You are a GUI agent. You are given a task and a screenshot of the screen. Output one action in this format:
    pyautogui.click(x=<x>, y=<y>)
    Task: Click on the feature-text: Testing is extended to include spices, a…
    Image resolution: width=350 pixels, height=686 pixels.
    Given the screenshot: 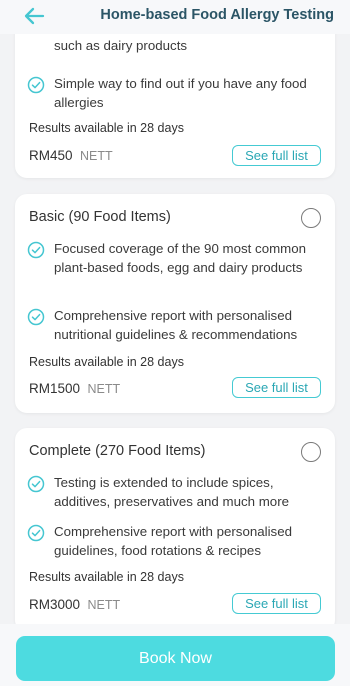 What is the action you would take?
    pyautogui.click(x=172, y=492)
    